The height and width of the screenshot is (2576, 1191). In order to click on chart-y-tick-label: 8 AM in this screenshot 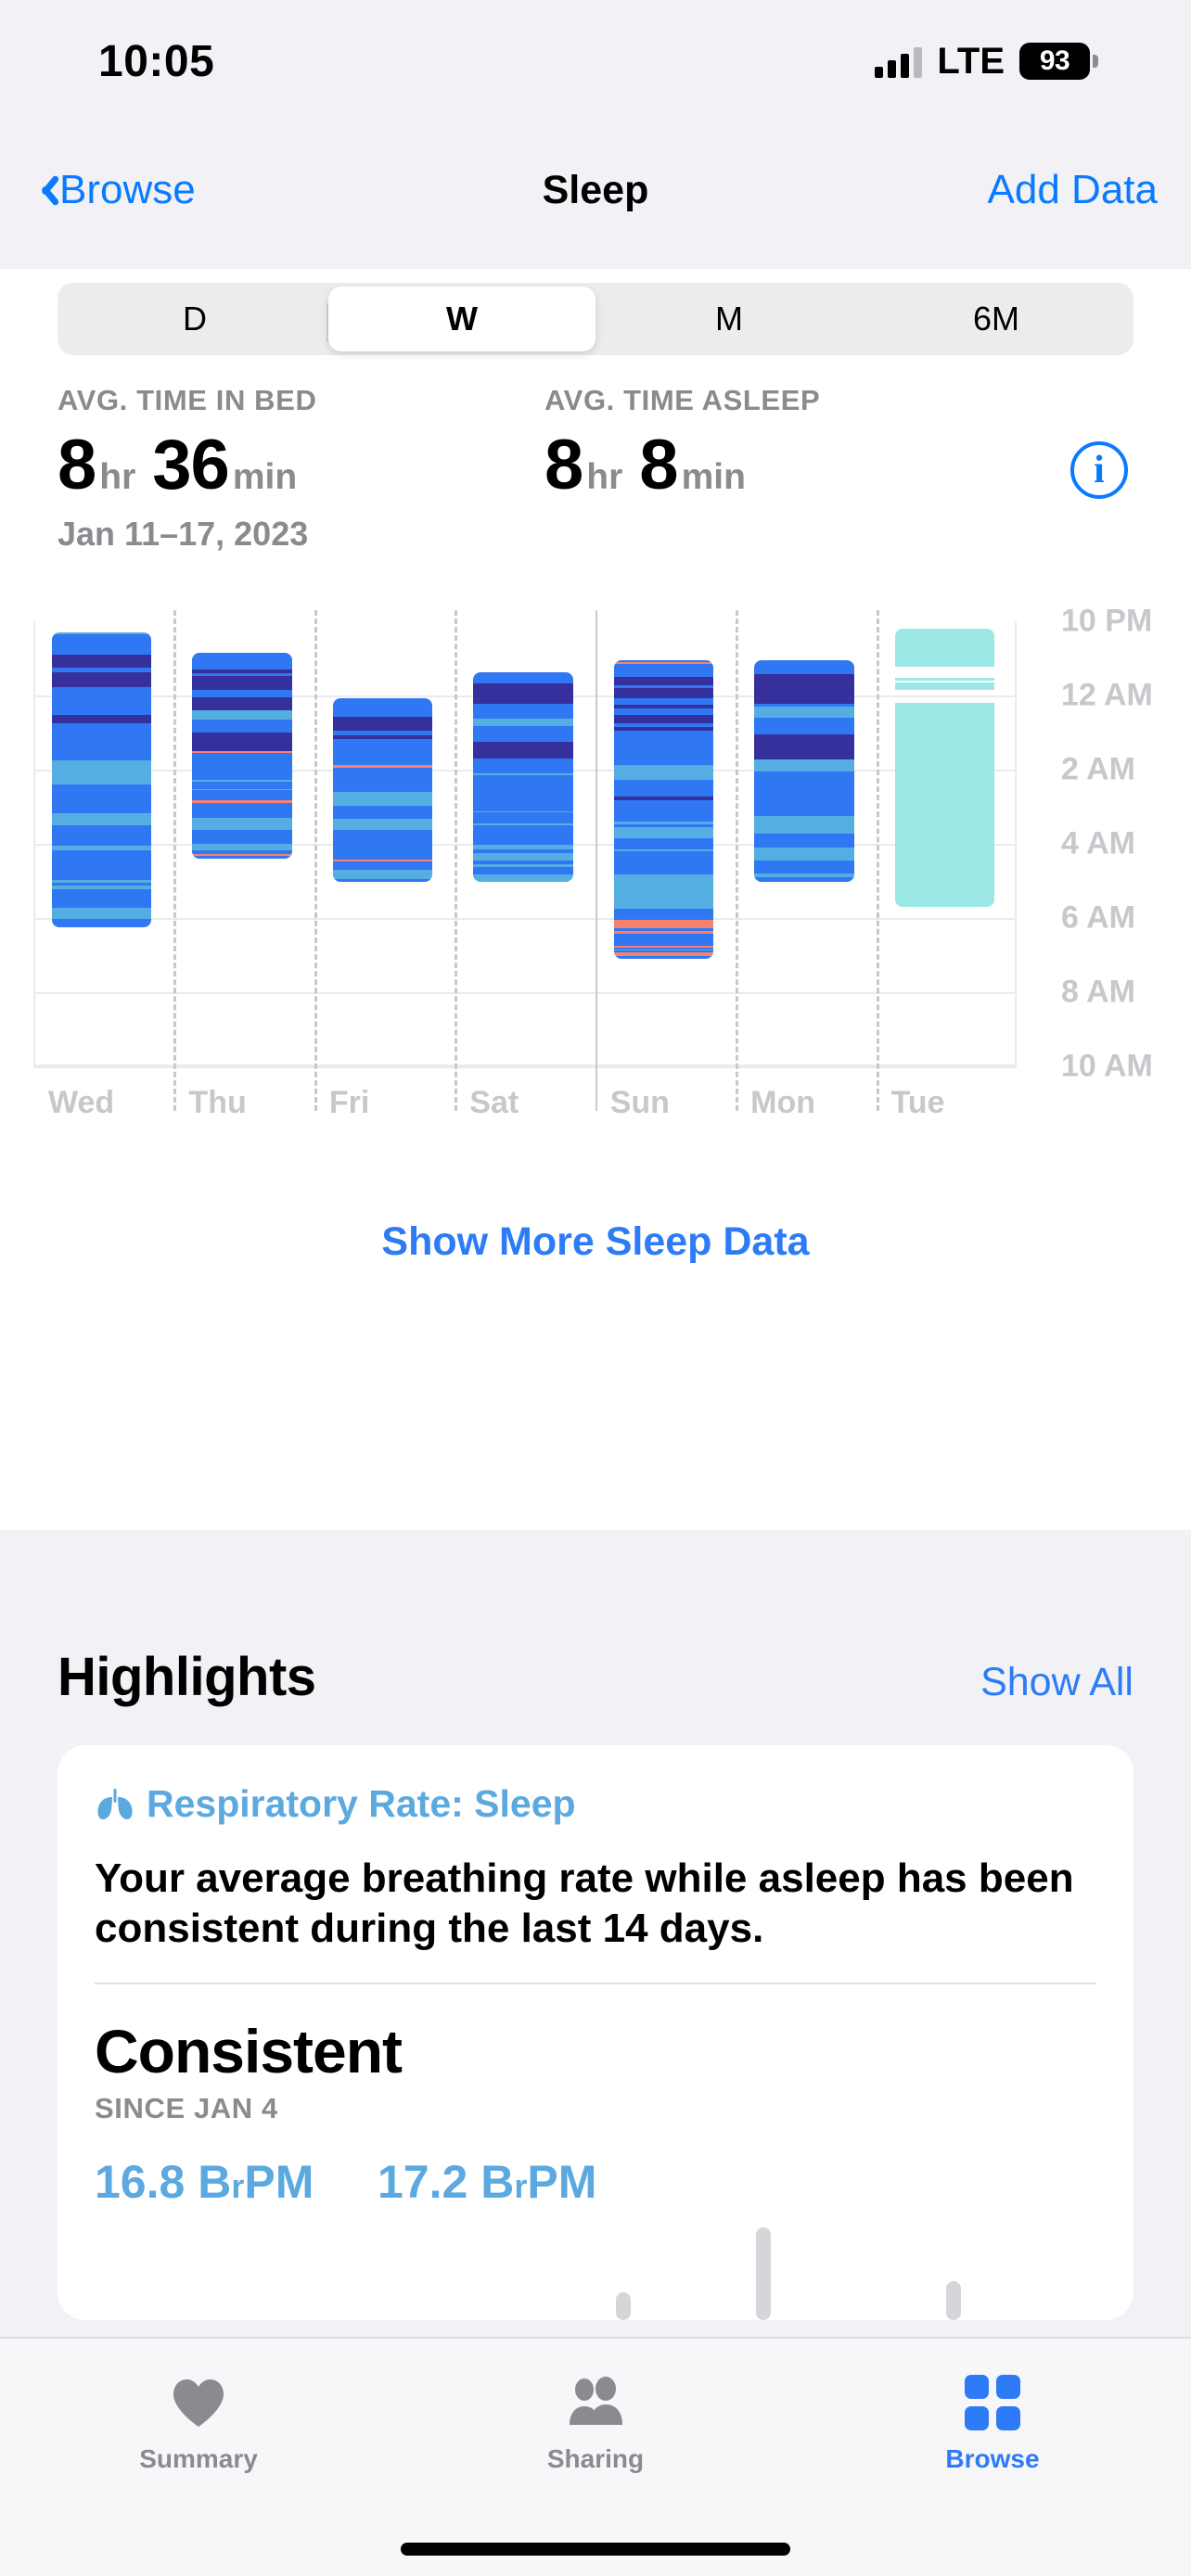, I will do `click(1098, 992)`.